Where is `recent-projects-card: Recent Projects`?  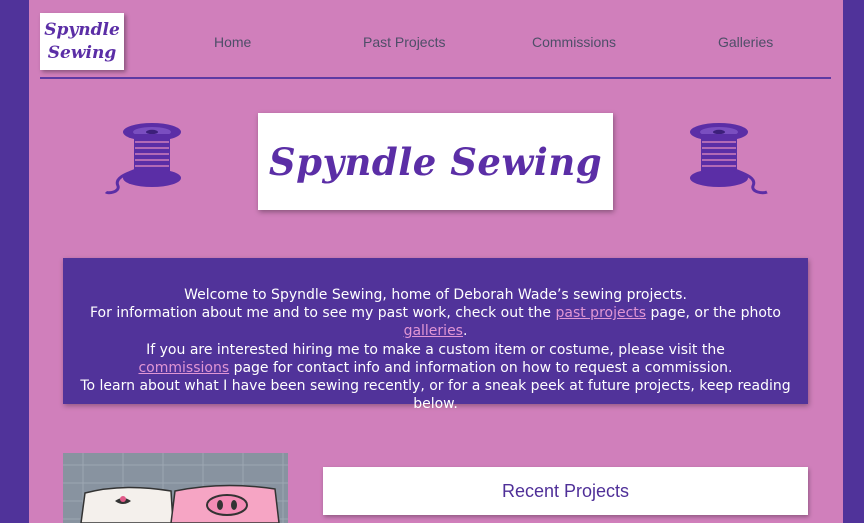 recent-projects-card: Recent Projects is located at coordinates (565, 491).